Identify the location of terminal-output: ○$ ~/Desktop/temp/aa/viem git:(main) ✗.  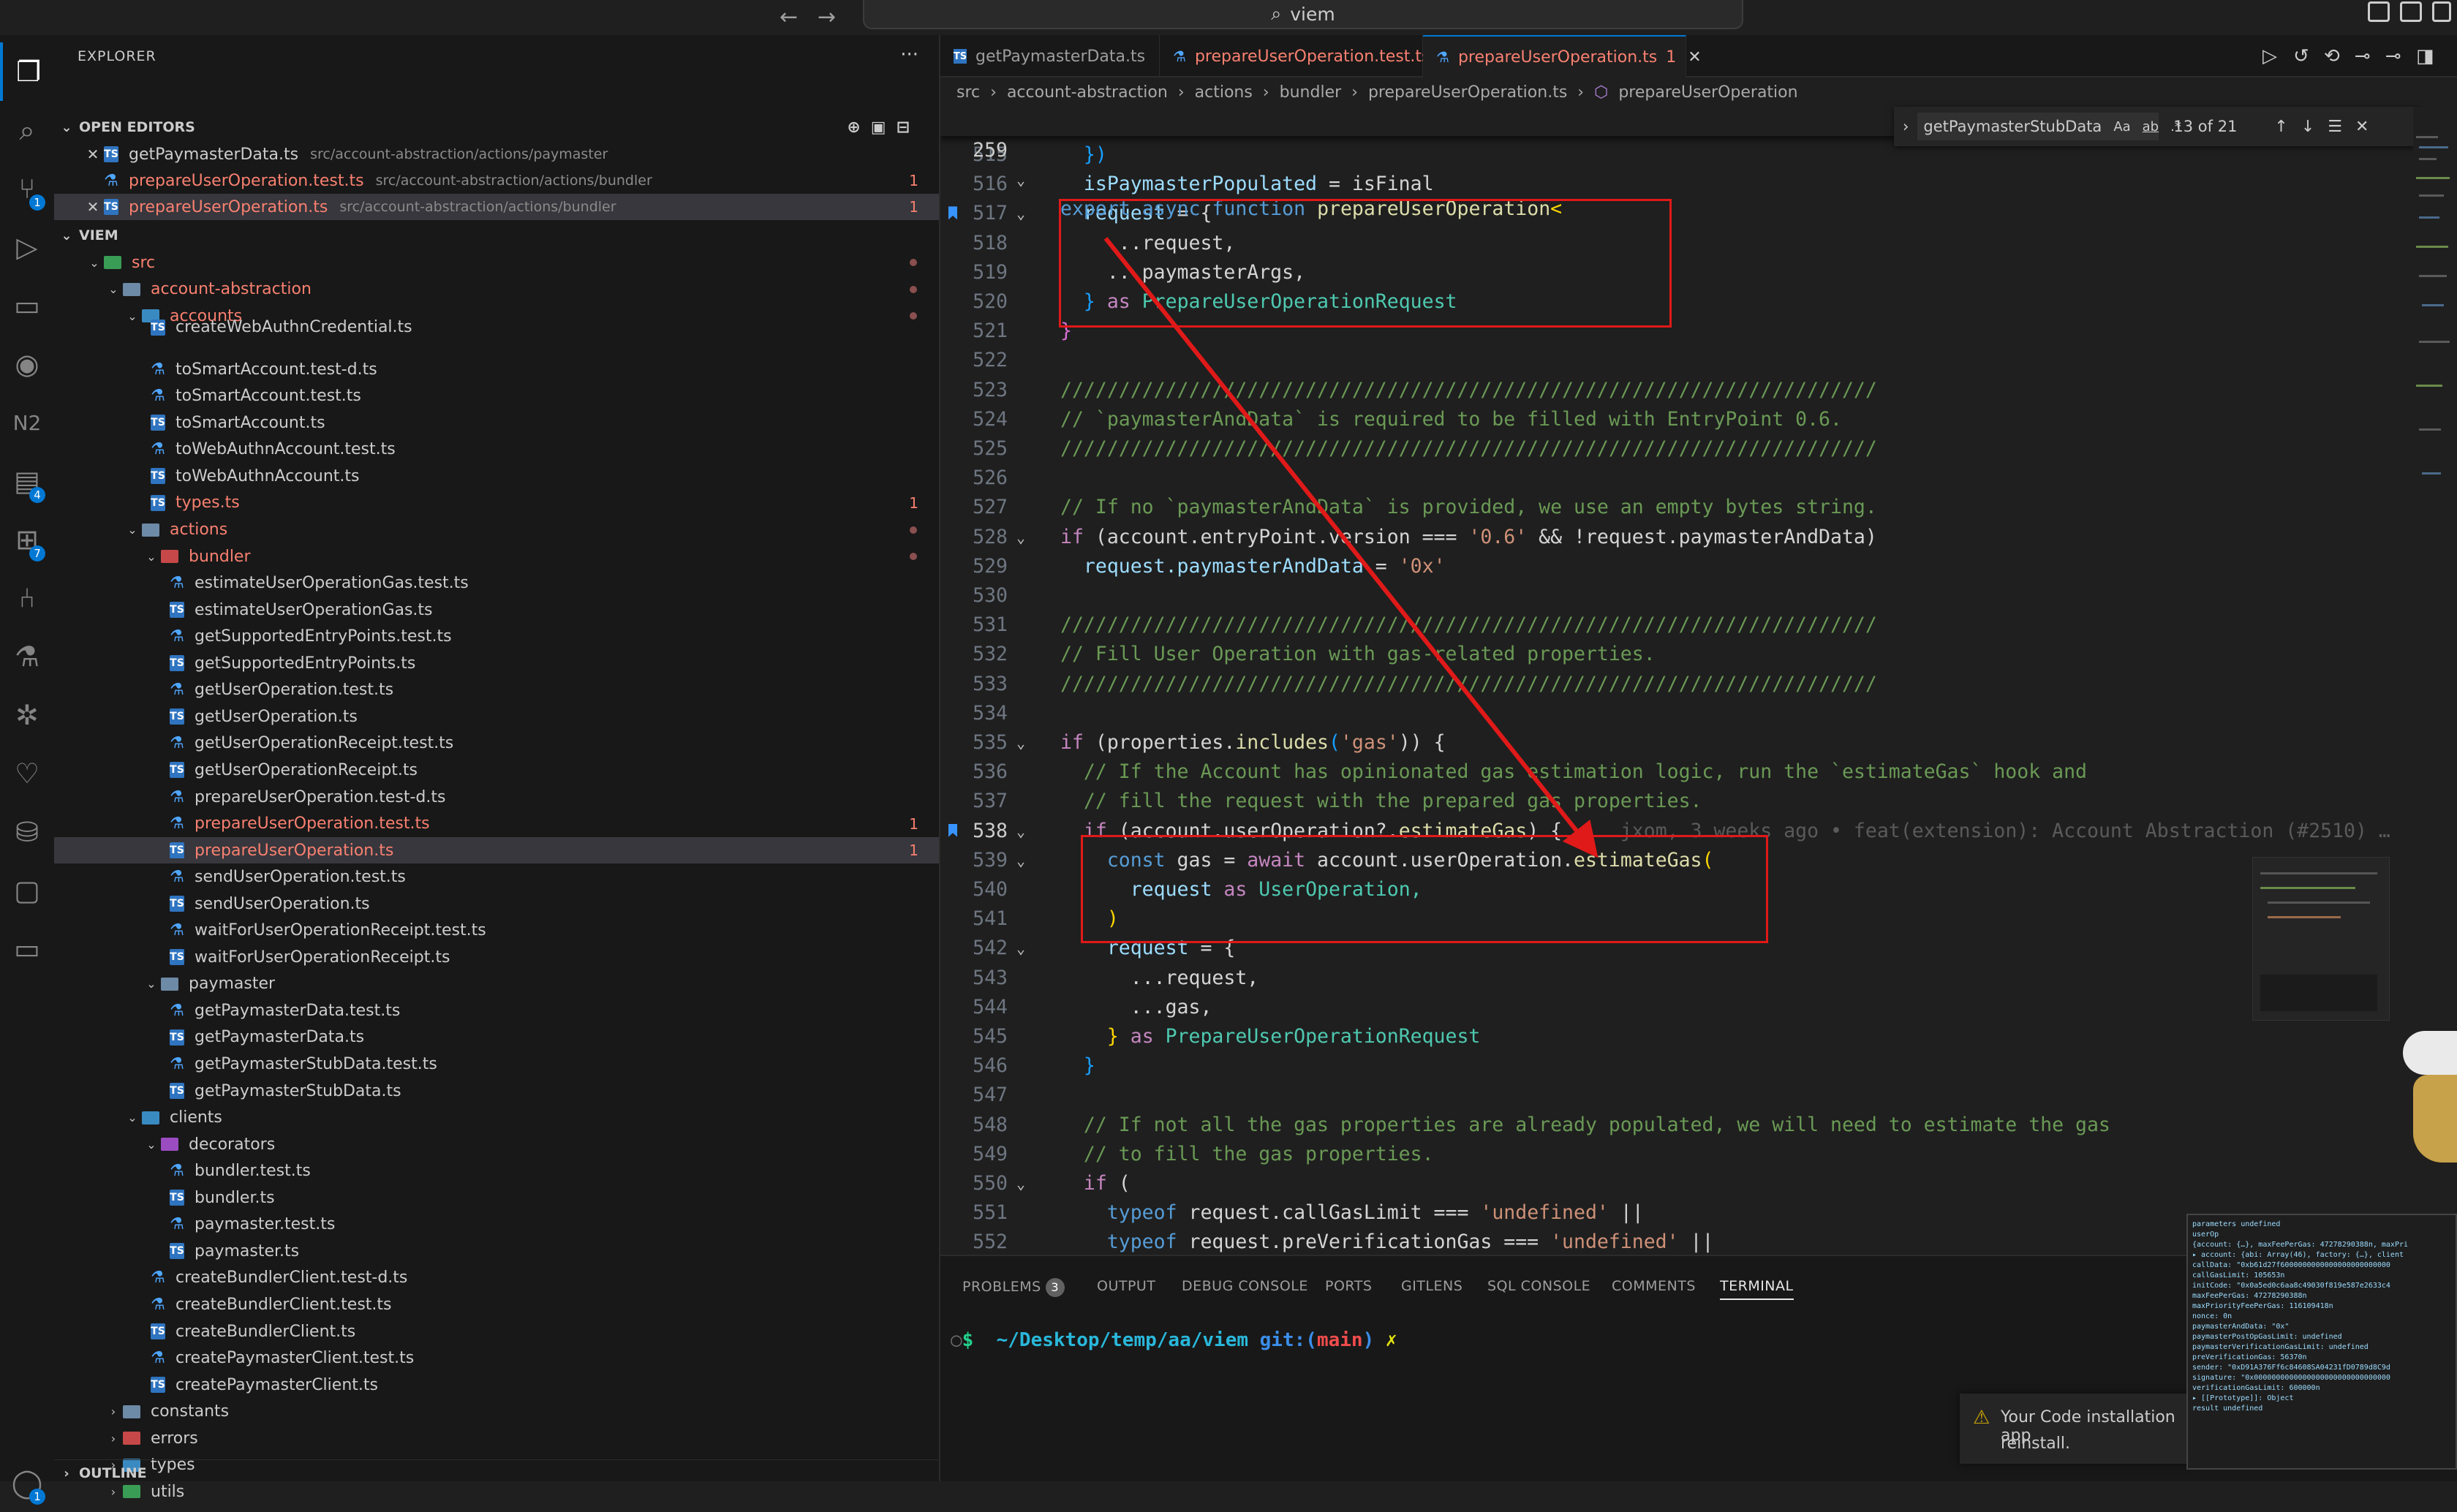
(1174, 1340).